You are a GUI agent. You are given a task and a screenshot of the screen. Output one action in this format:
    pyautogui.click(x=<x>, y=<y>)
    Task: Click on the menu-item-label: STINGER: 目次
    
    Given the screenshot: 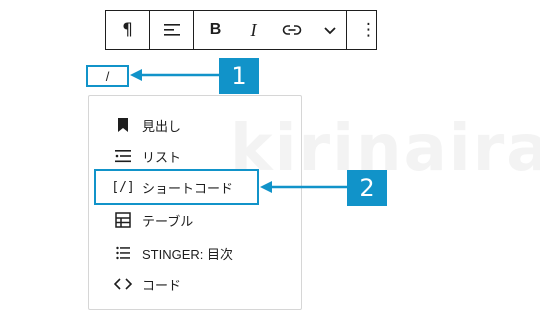 What is the action you would take?
    pyautogui.click(x=188, y=254)
    